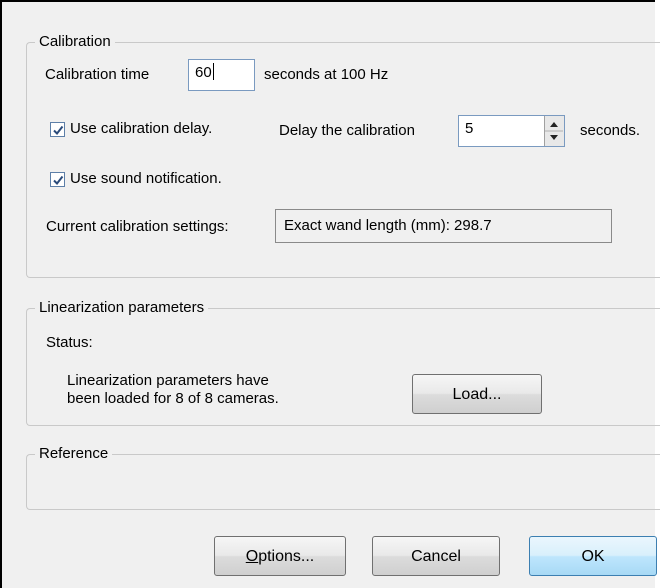 The image size is (660, 588). What do you see at coordinates (203, 72) in the screenshot?
I see `calibration-time-value: 60` at bounding box center [203, 72].